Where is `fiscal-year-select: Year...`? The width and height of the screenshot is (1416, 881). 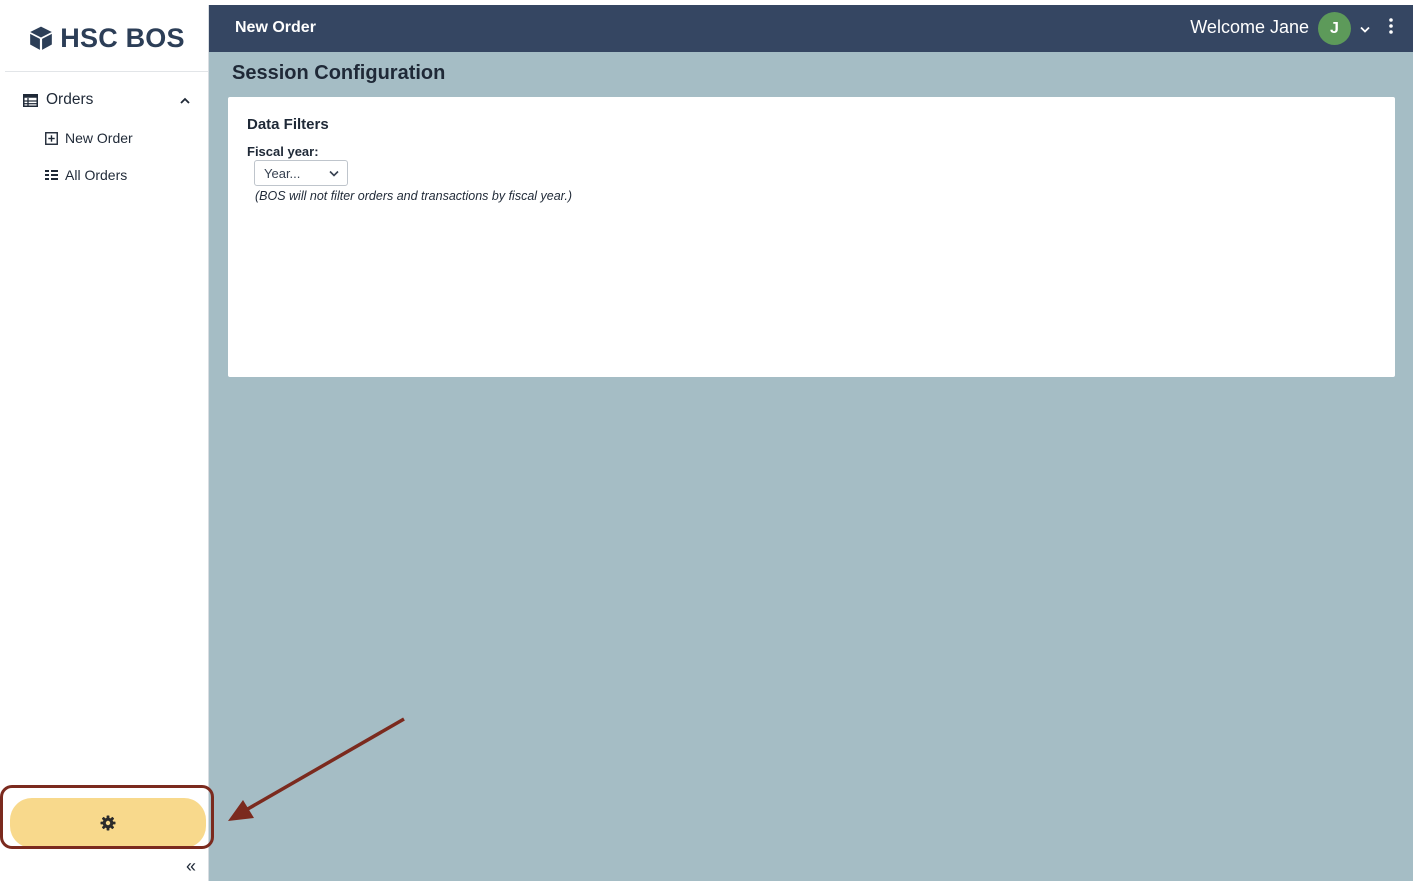
fiscal-year-select: Year... is located at coordinates (301, 173).